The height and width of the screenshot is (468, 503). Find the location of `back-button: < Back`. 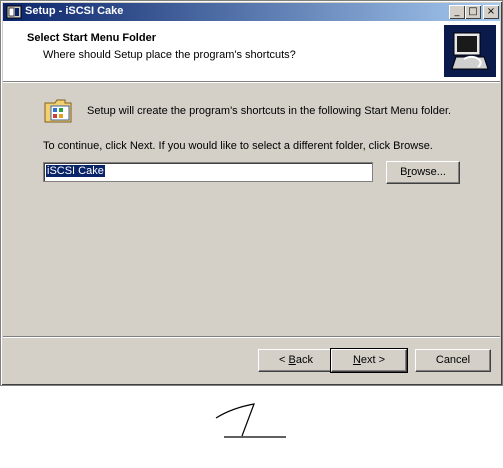

back-button: < Back is located at coordinates (296, 360).